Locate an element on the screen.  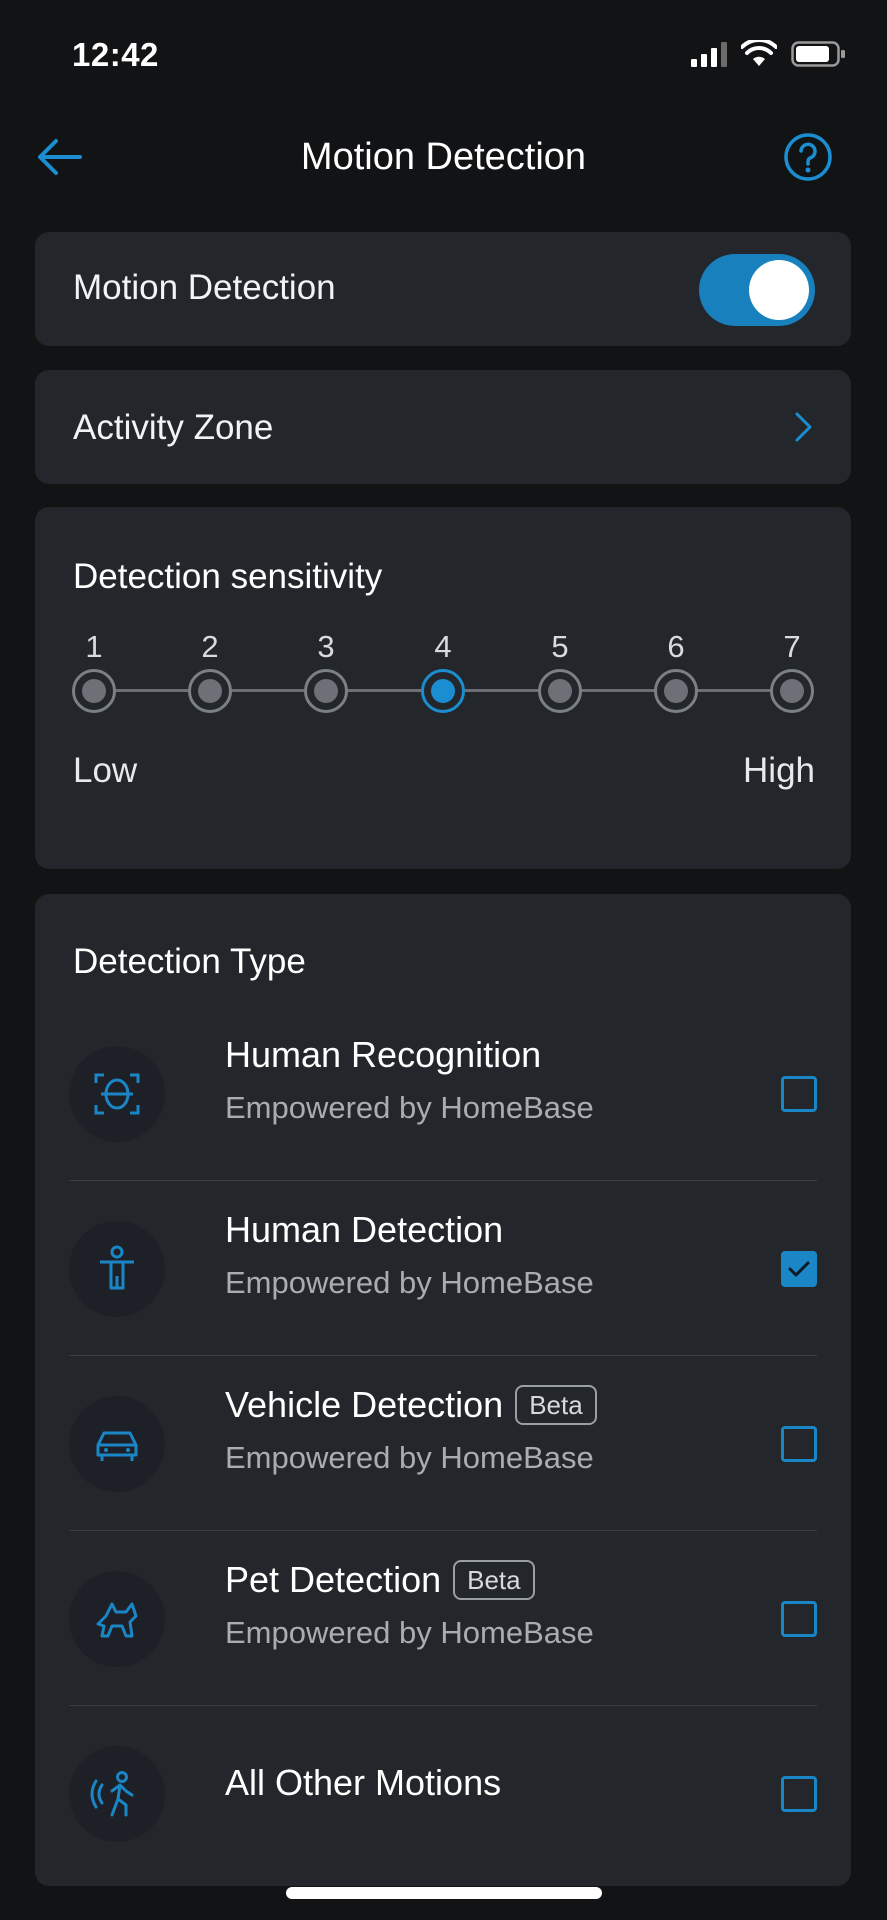
detection-name: Vehicle Detection Beta is located at coordinates (411, 1405).